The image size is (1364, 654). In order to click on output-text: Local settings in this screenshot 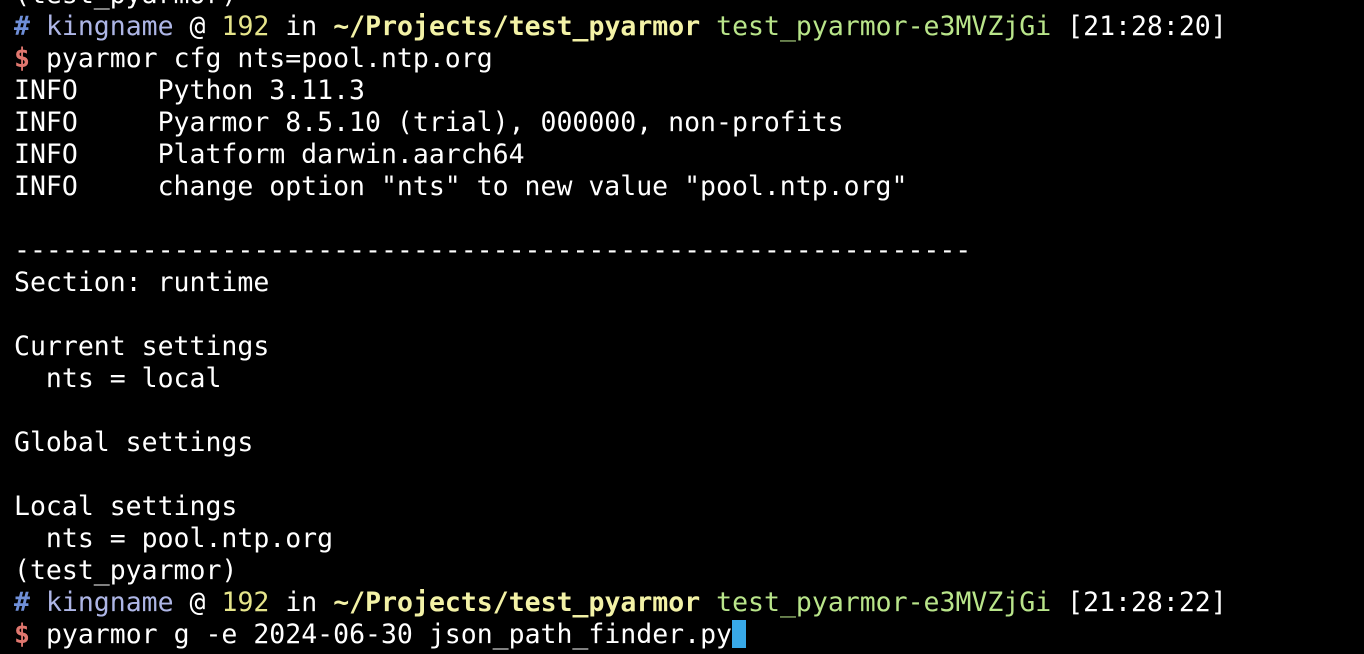, I will do `click(126, 506)`.